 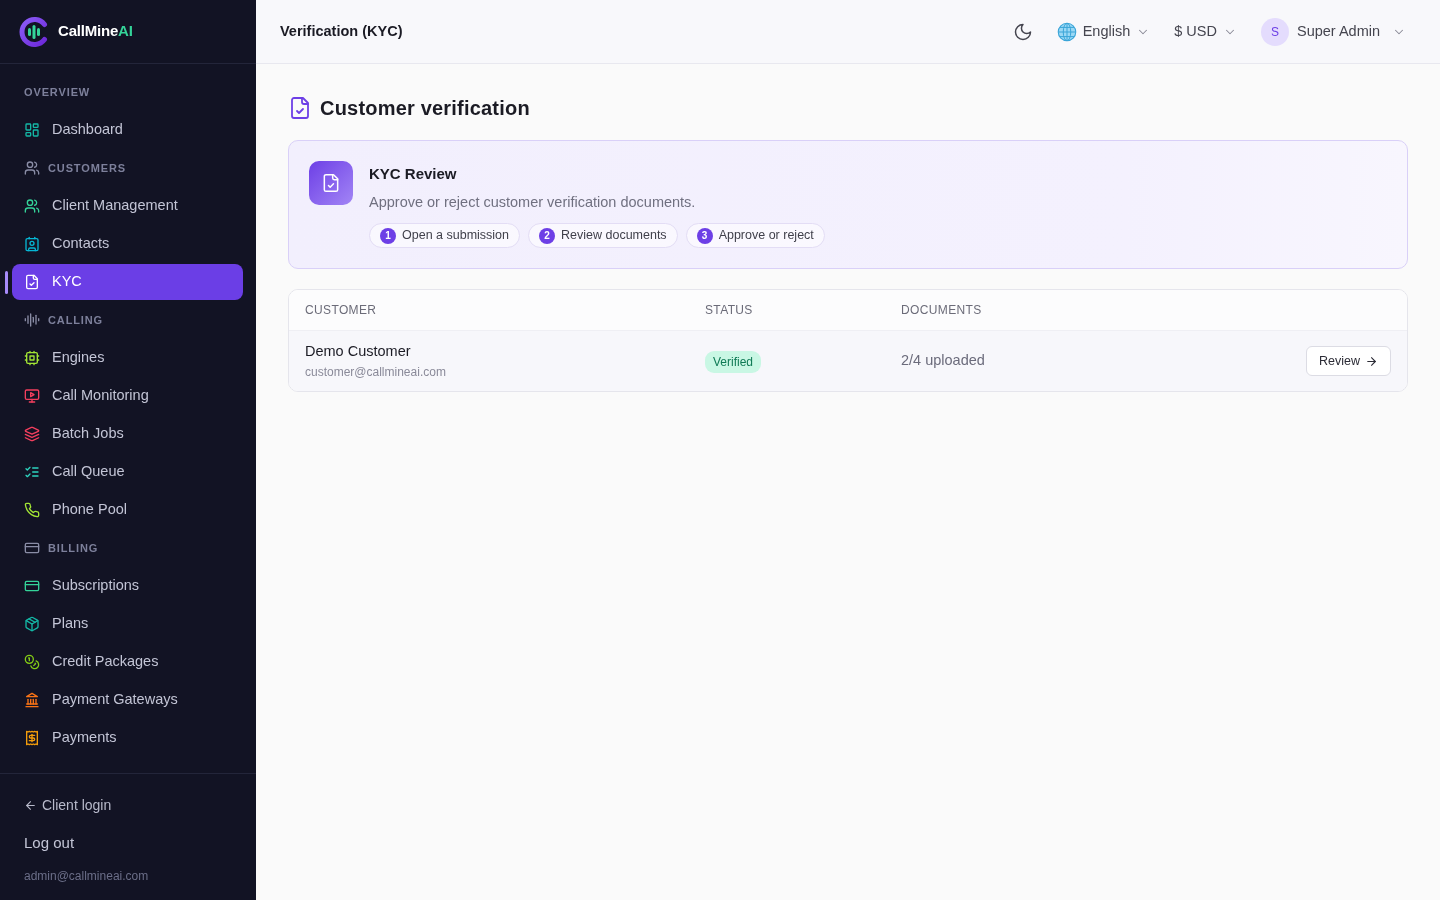 What do you see at coordinates (376, 373) in the screenshot?
I see `customer-email: customer@callmineai.com` at bounding box center [376, 373].